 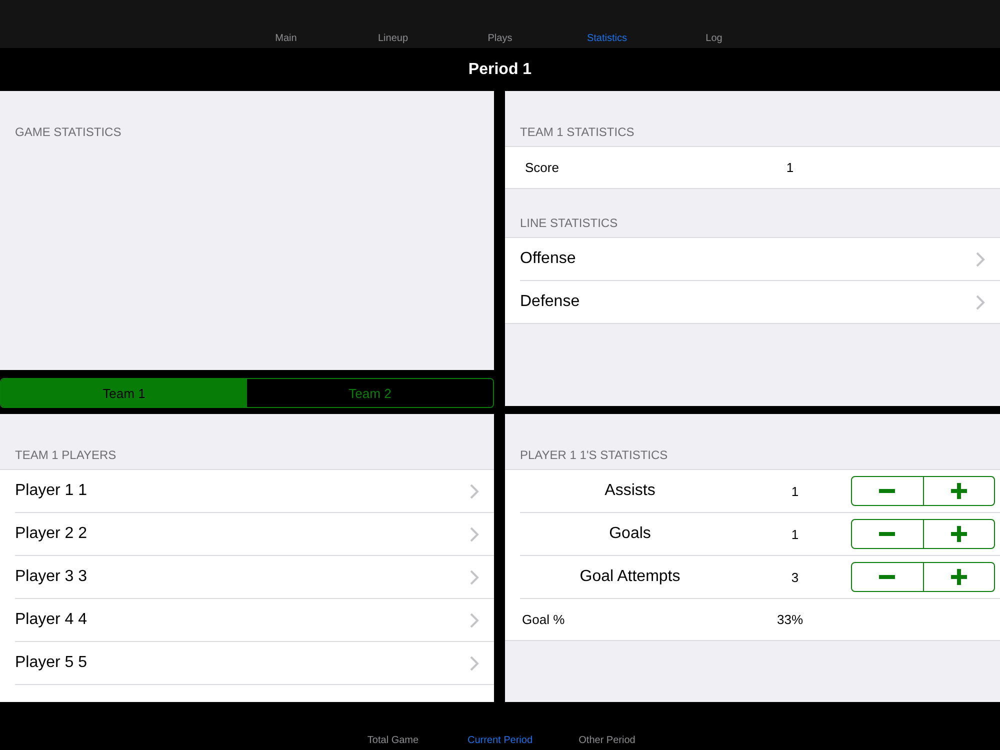 I want to click on line-name: Defense, so click(x=550, y=302).